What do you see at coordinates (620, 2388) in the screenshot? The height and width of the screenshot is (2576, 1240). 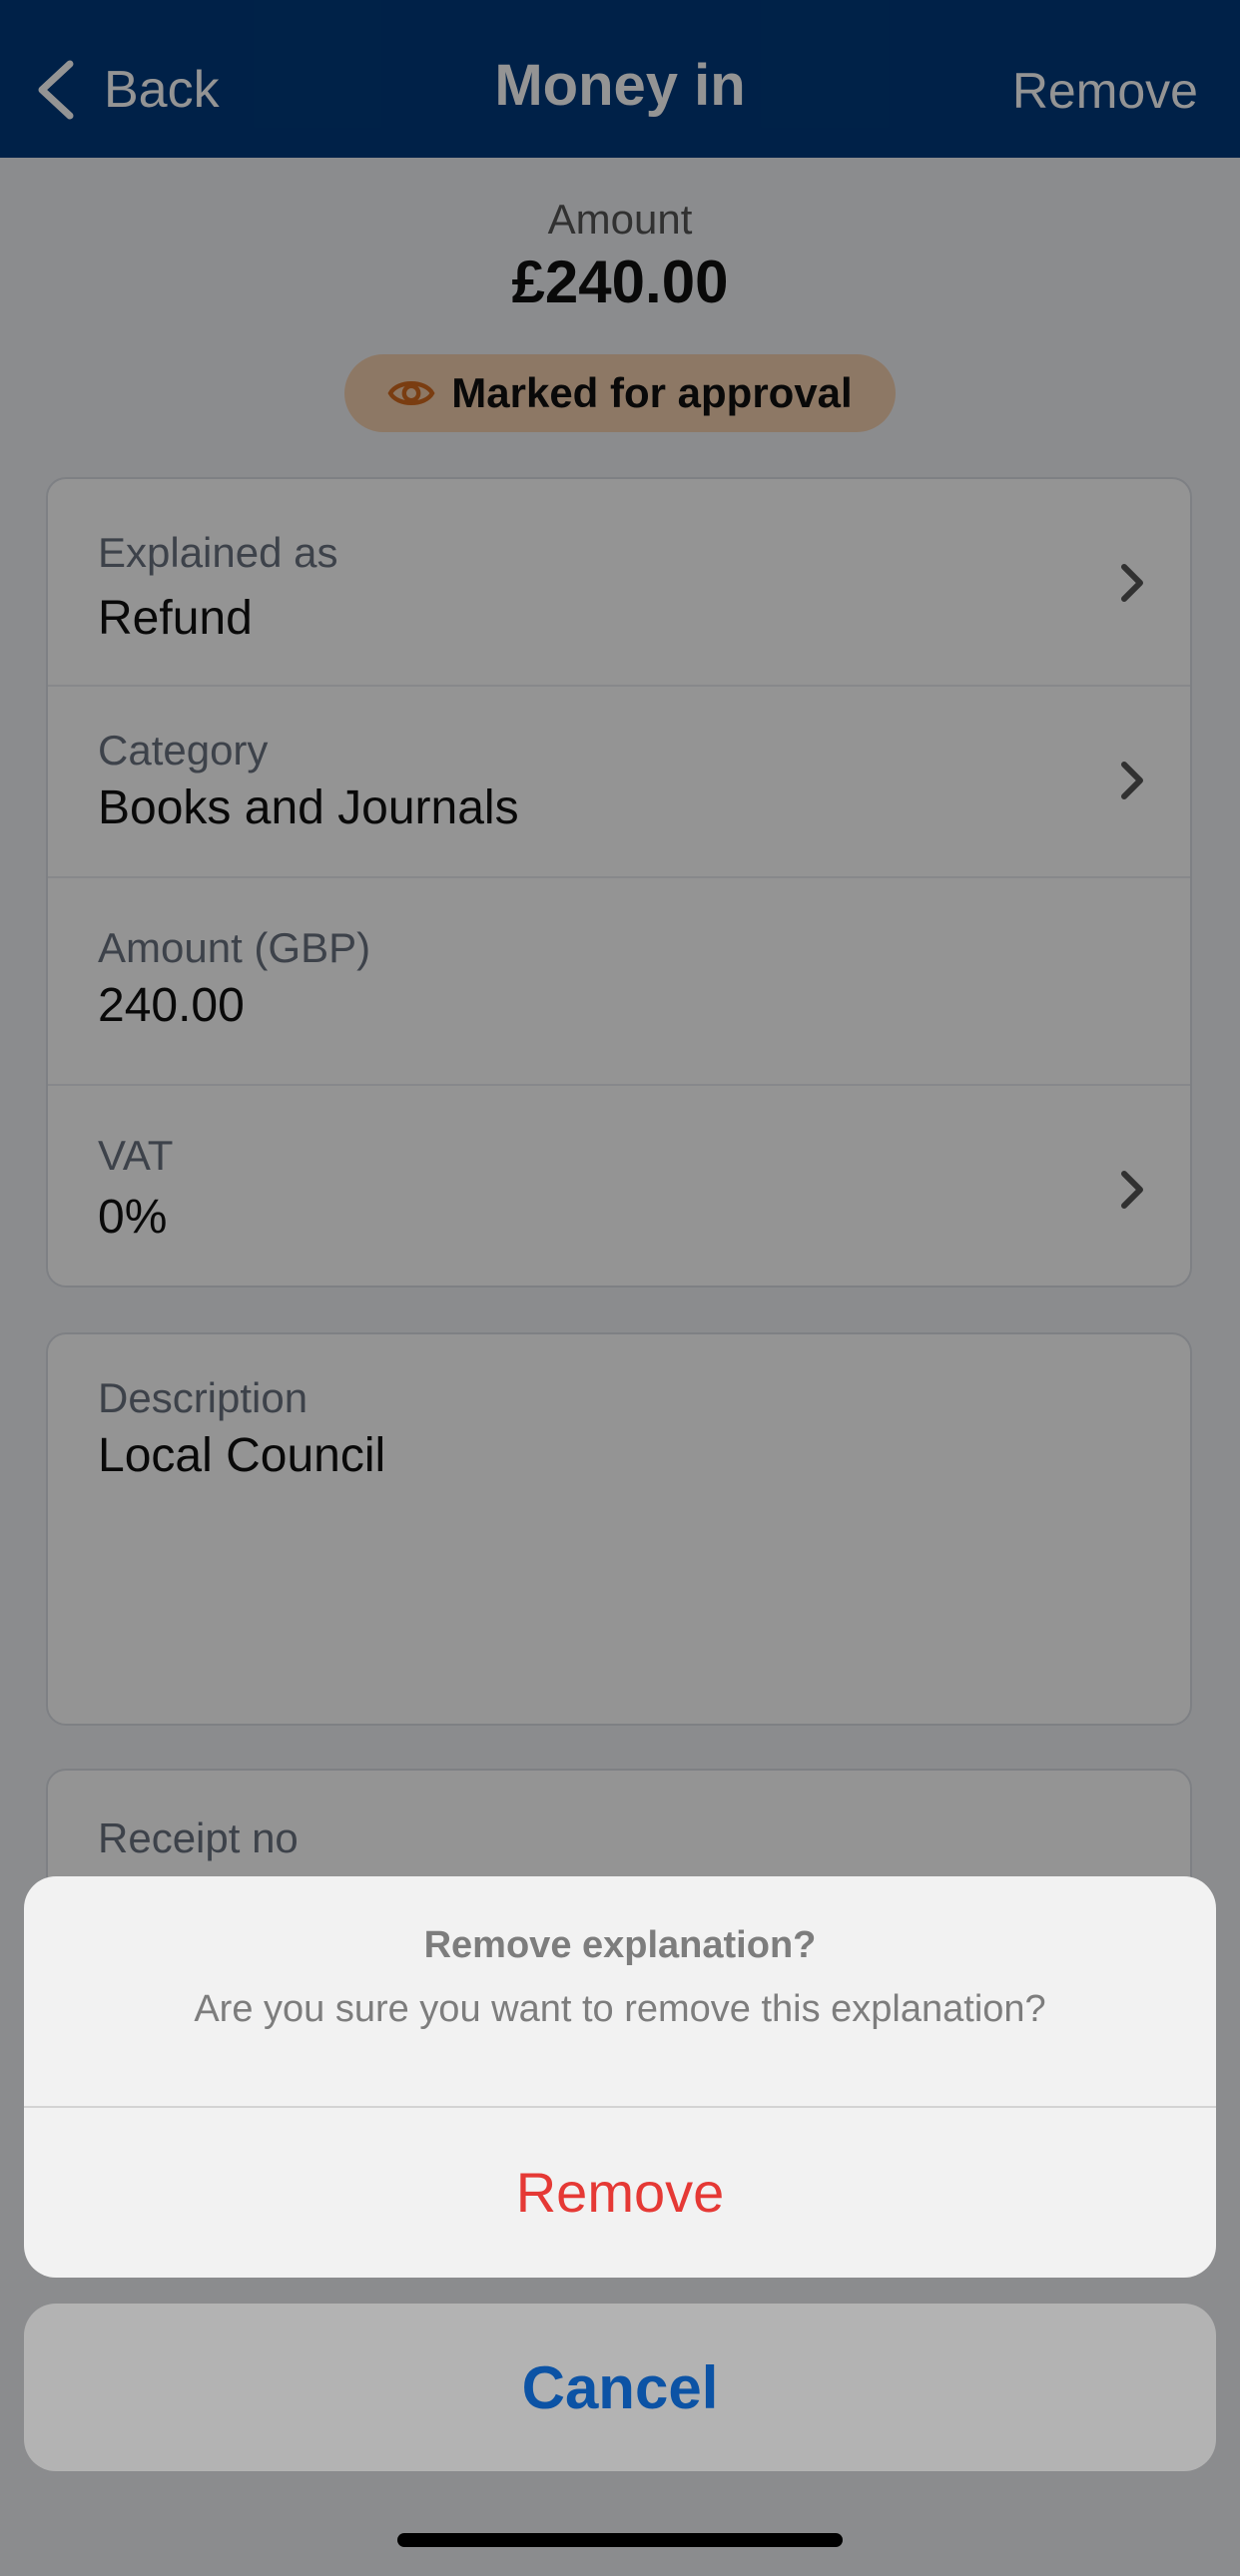 I see `cancel-button: Cancel` at bounding box center [620, 2388].